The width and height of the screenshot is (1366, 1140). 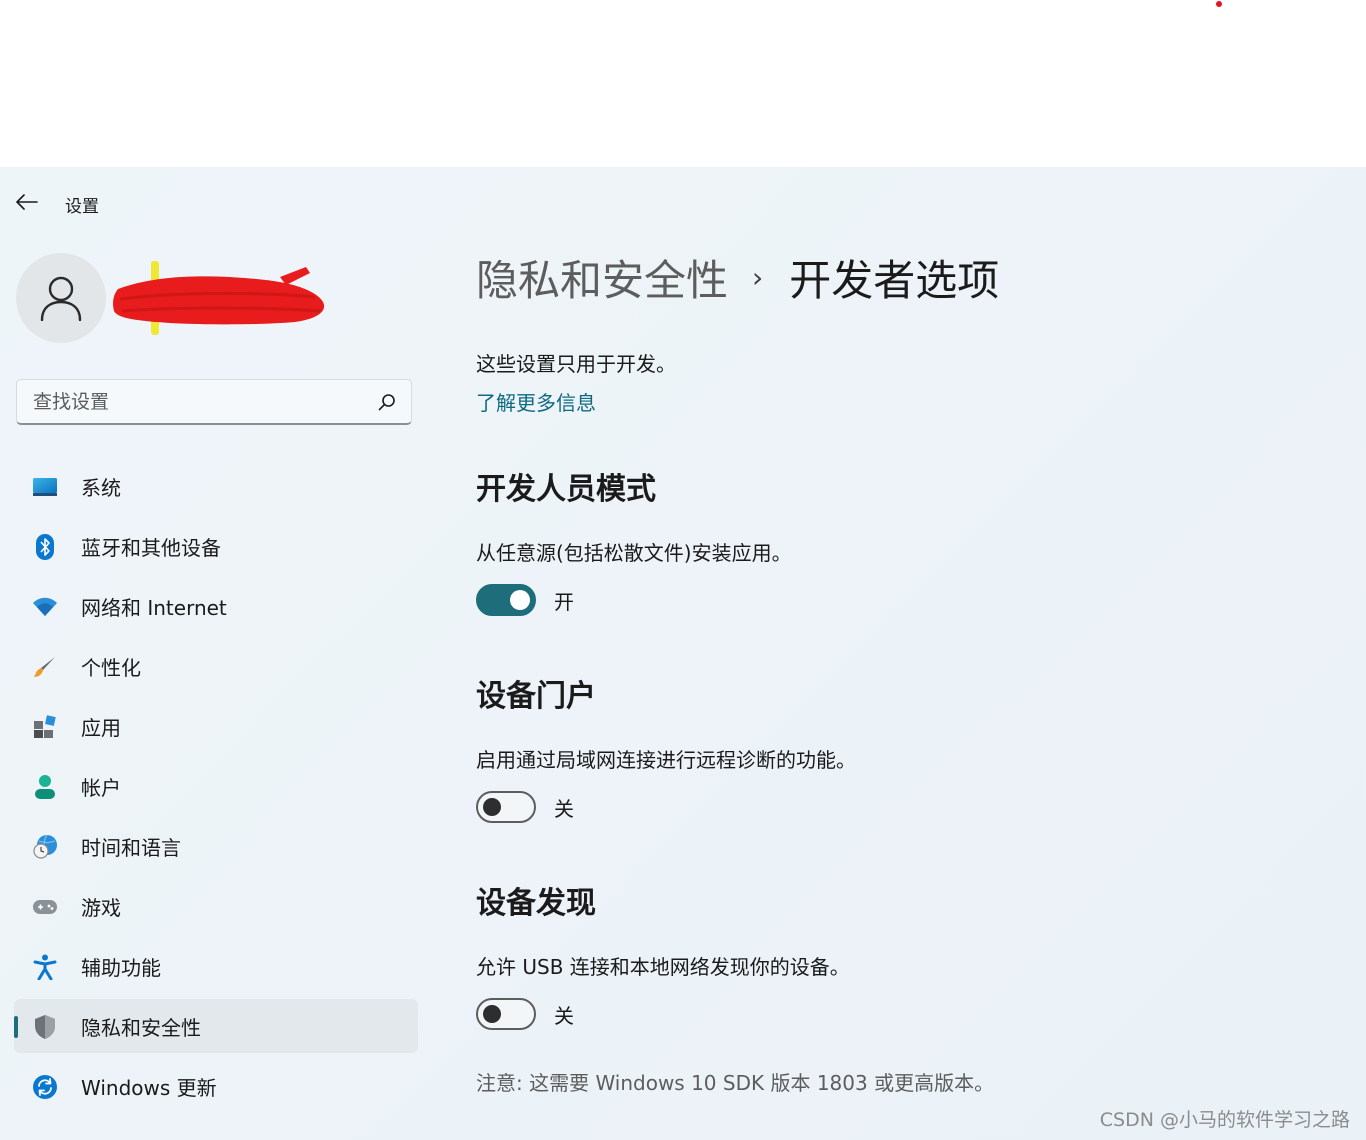 I want to click on breadcrumb-parent: 隐私和安全性, so click(x=602, y=277).